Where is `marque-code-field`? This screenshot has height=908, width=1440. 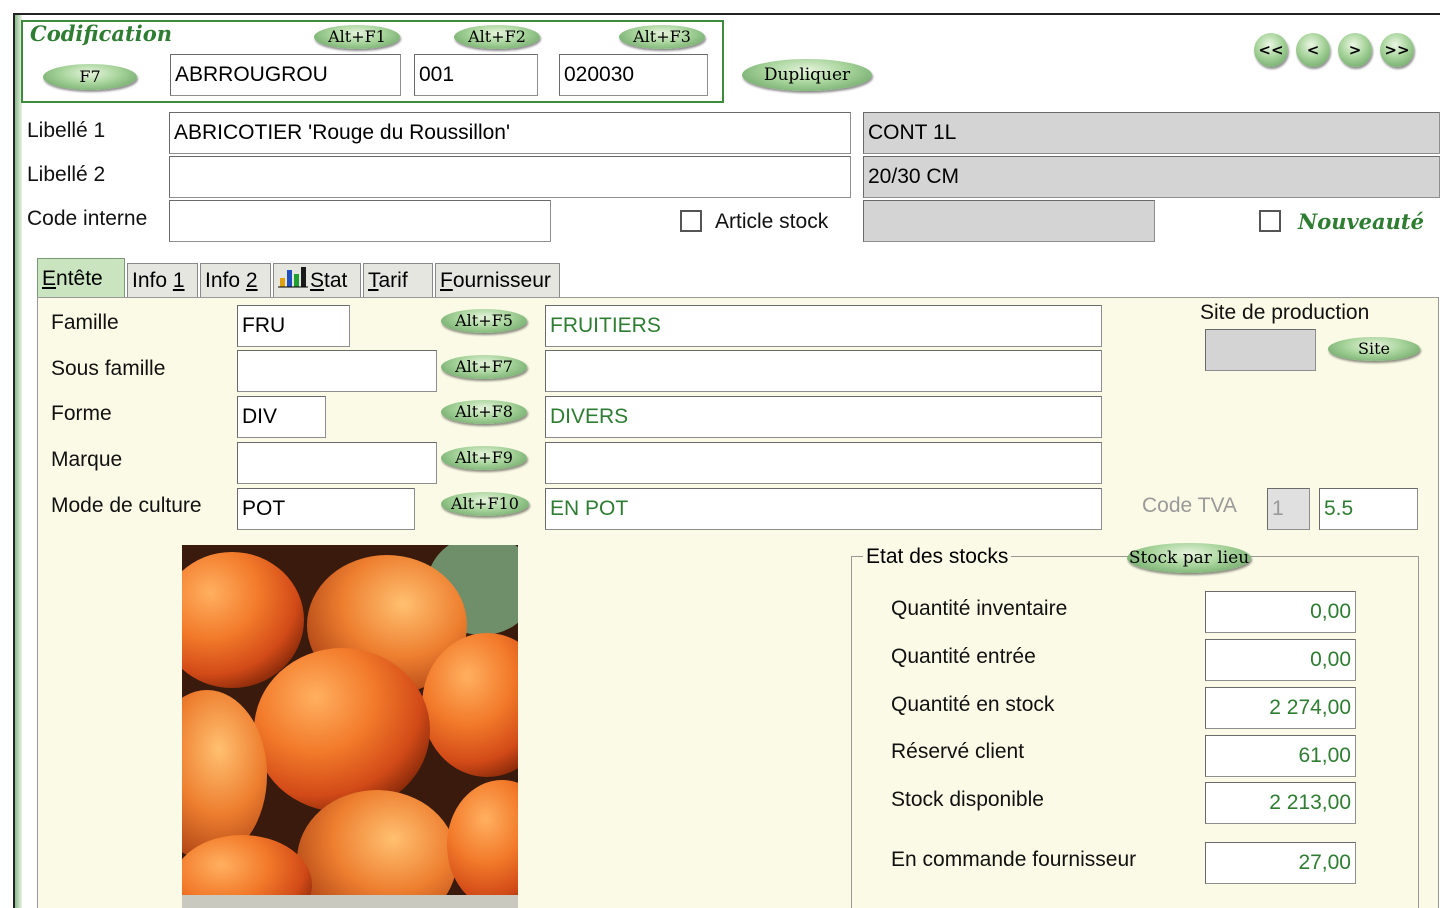 marque-code-field is located at coordinates (337, 463).